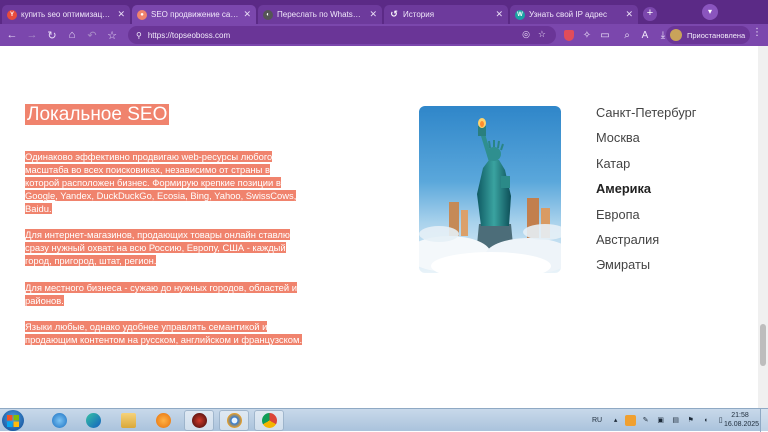 The height and width of the screenshot is (432, 768). I want to click on region-qatar: Катар, so click(646, 167).